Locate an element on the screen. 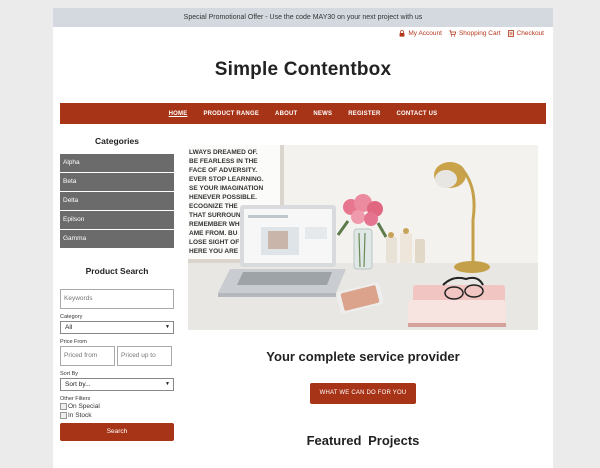 This screenshot has width=600, height=468. price-to-input: Priced up to is located at coordinates (144, 356).